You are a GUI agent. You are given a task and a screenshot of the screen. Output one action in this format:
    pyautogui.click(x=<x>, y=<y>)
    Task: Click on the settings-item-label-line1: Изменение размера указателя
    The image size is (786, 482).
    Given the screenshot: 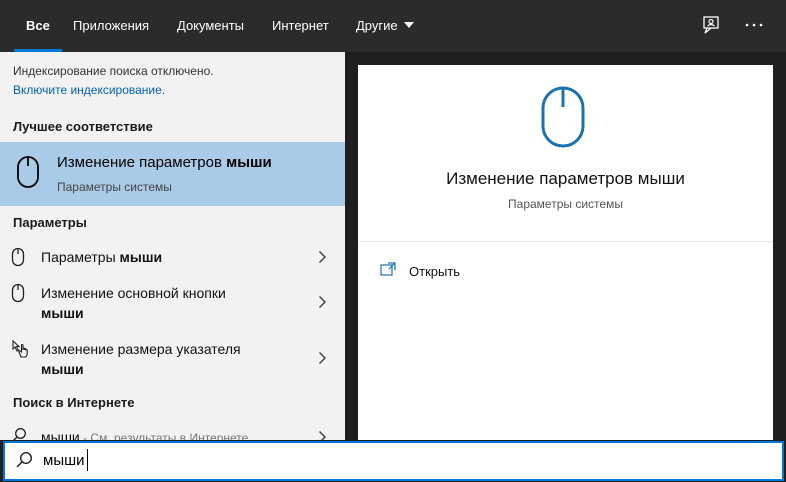 What is the action you would take?
    pyautogui.click(x=141, y=349)
    